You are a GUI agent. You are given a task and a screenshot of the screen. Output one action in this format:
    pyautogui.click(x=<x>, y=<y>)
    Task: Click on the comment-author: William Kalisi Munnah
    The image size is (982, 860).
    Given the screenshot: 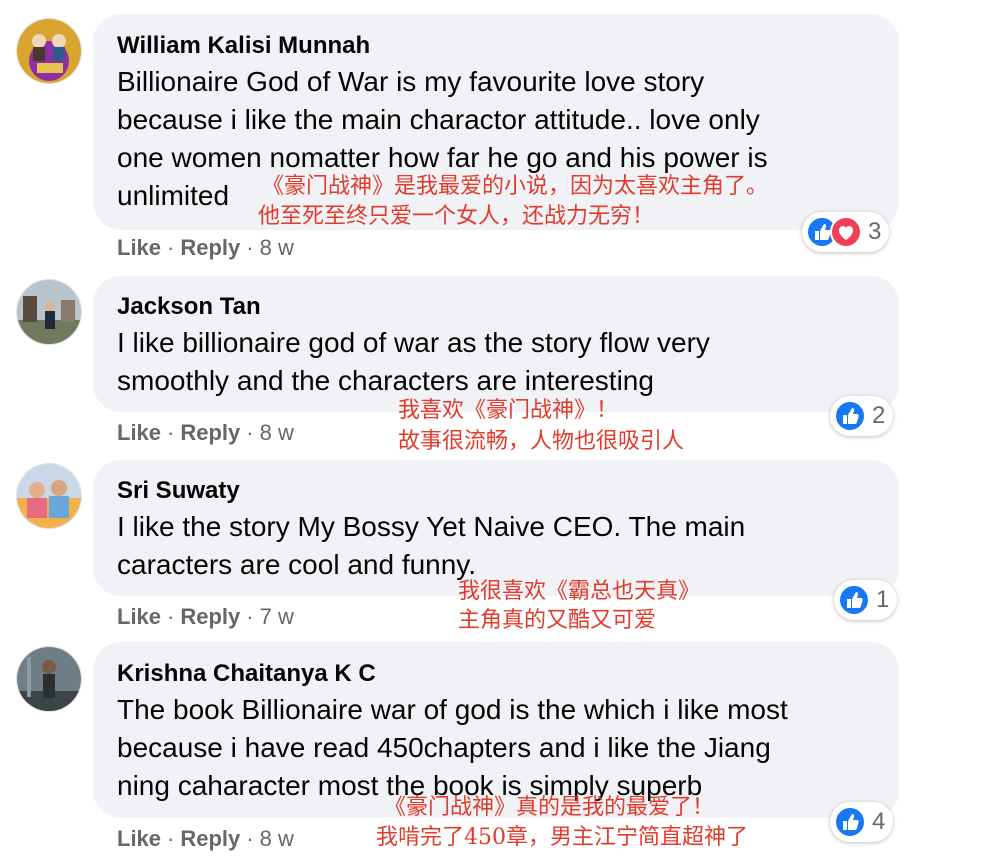 What is the action you would take?
    pyautogui.click(x=243, y=46)
    